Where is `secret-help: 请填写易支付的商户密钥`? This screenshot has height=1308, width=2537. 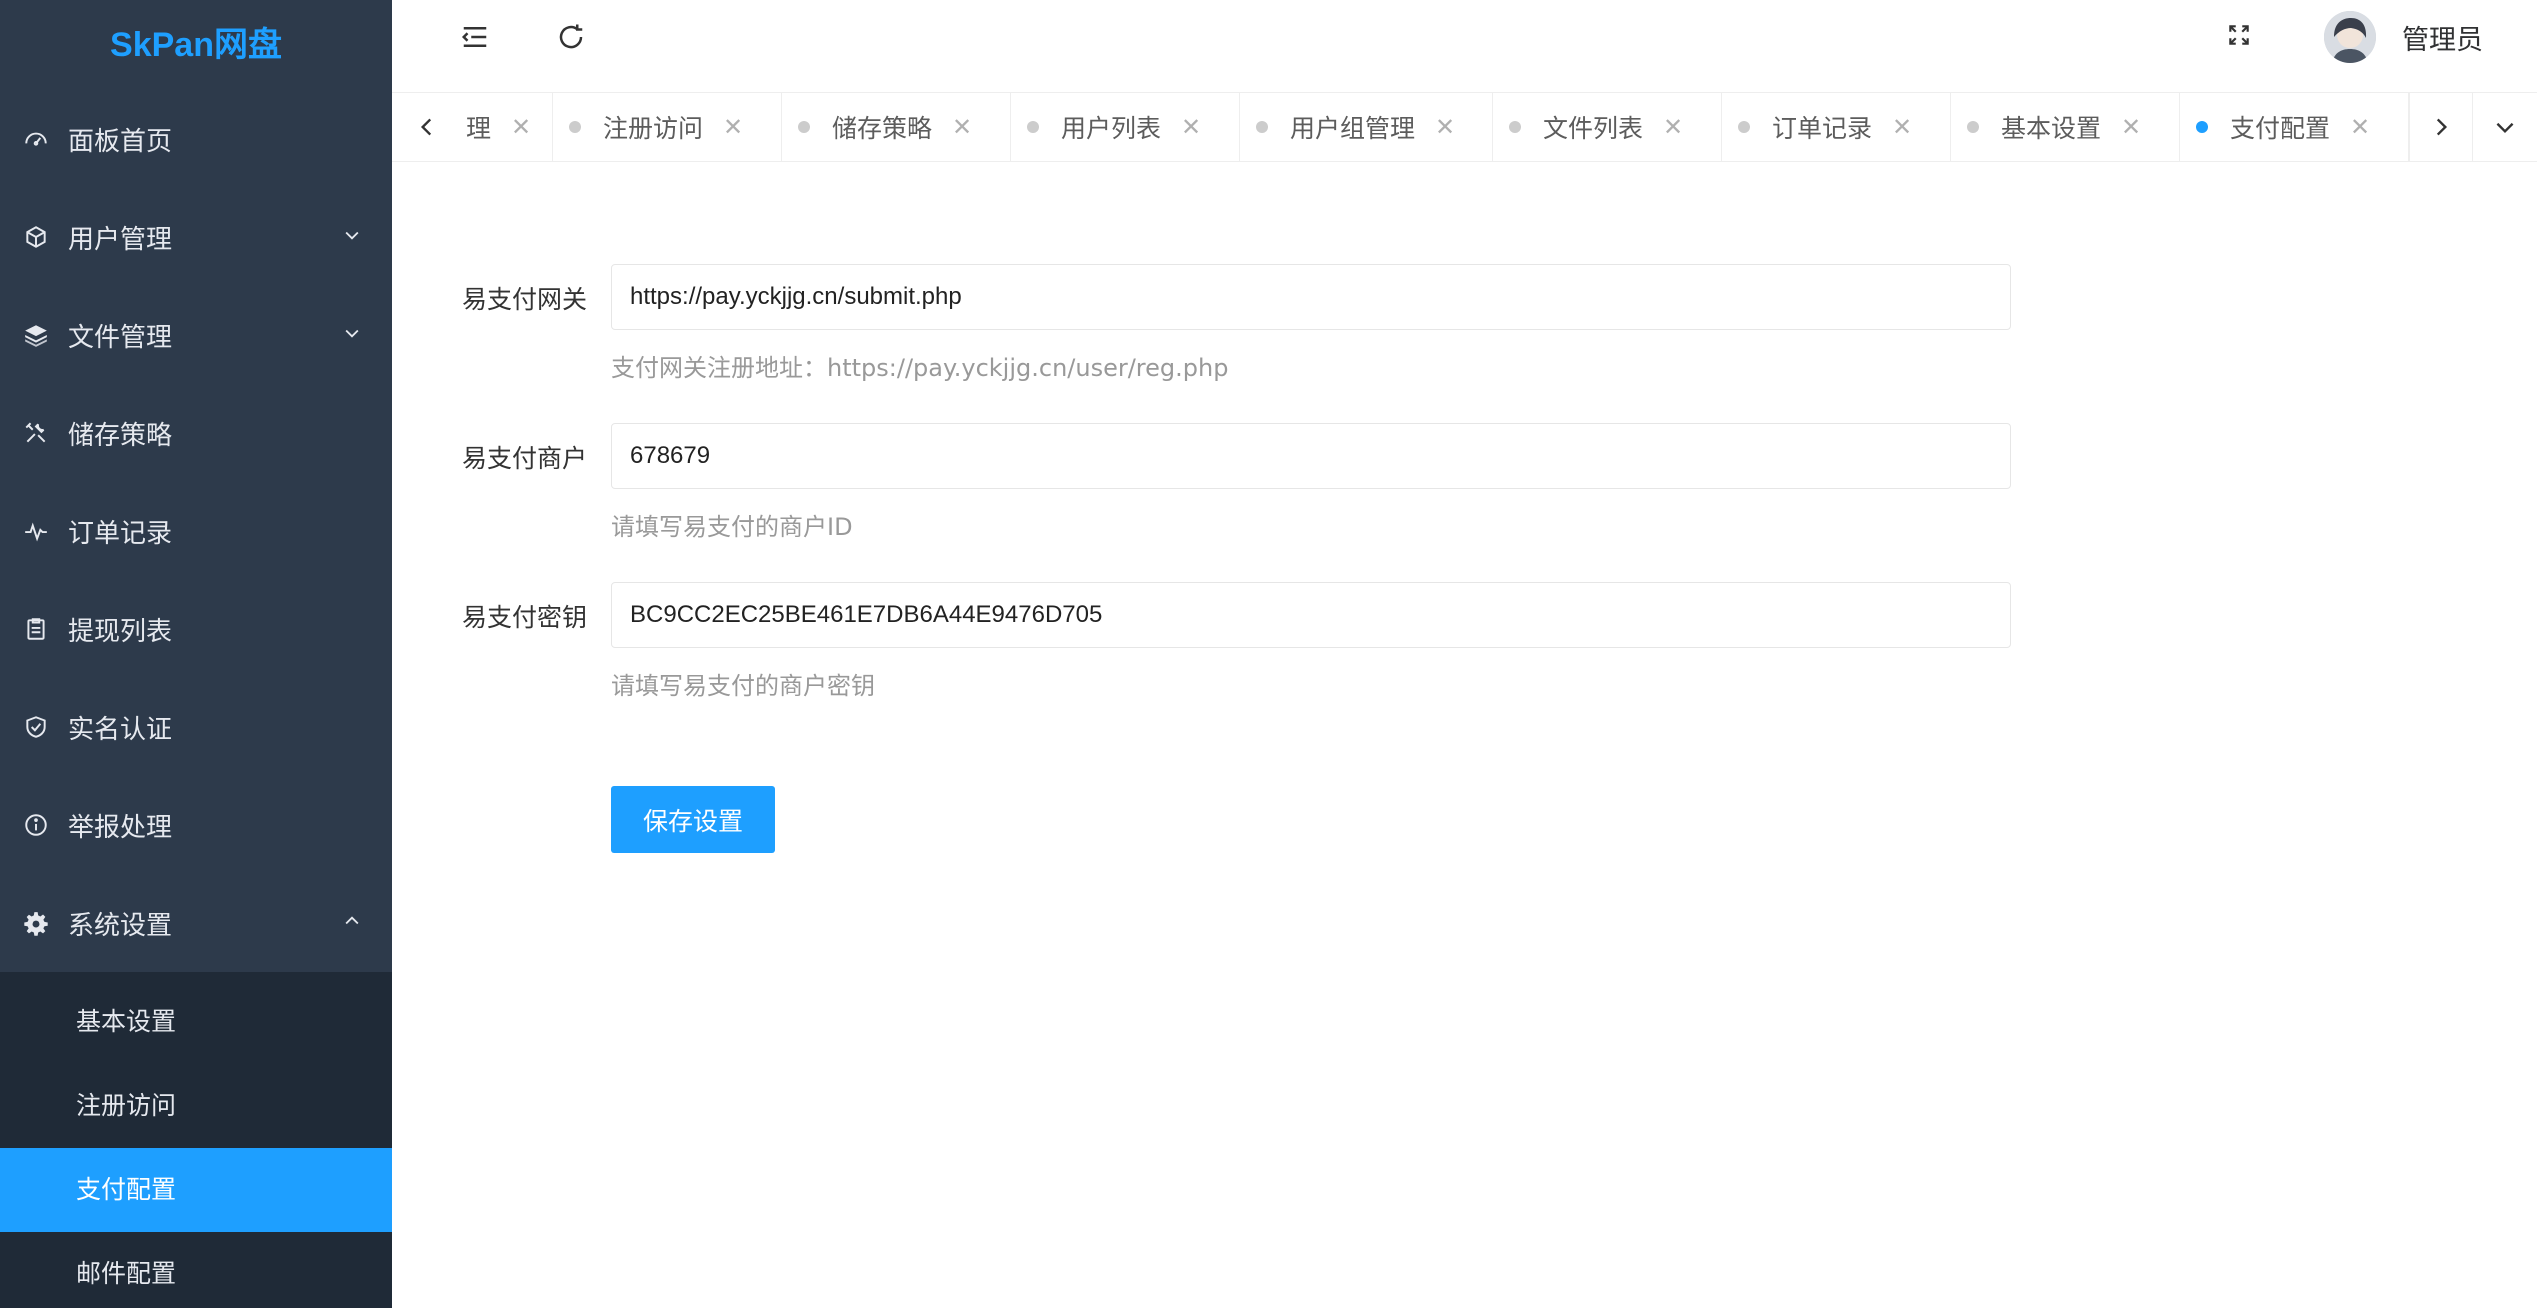 secret-help: 请填写易支付的商户密钥 is located at coordinates (743, 686).